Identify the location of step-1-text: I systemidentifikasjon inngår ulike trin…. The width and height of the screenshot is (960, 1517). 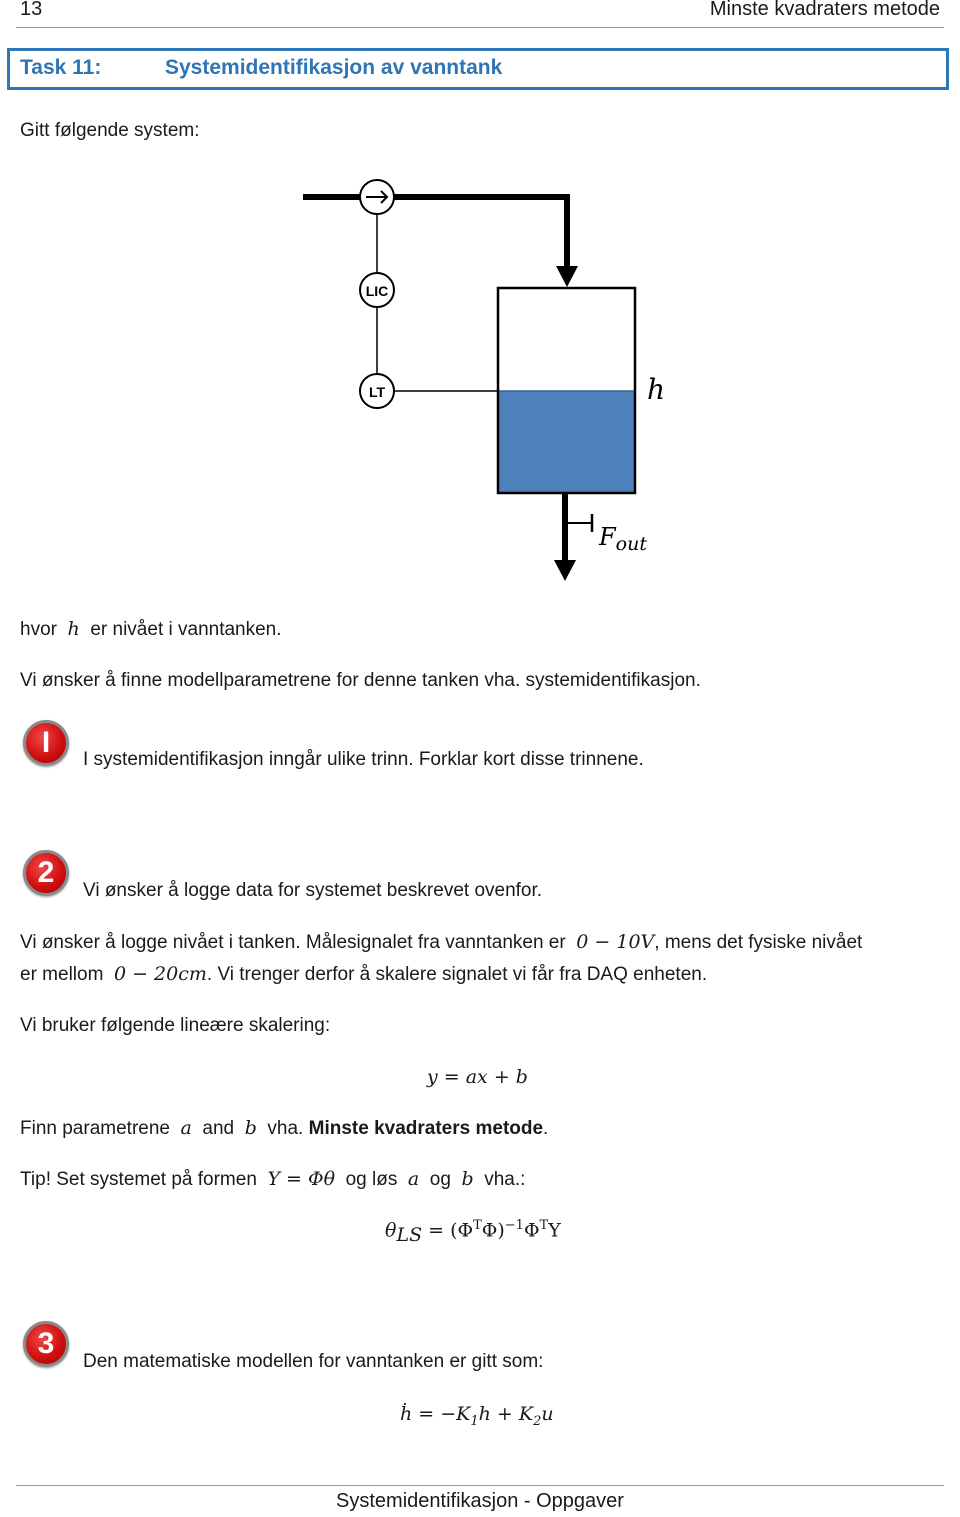
(363, 759).